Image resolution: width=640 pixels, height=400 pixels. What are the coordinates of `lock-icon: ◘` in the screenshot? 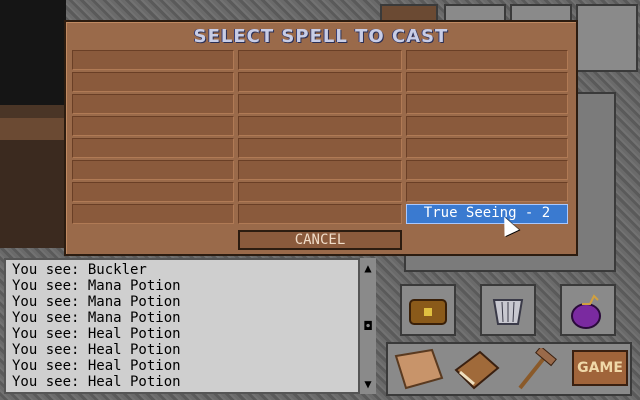 It's located at (368, 326).